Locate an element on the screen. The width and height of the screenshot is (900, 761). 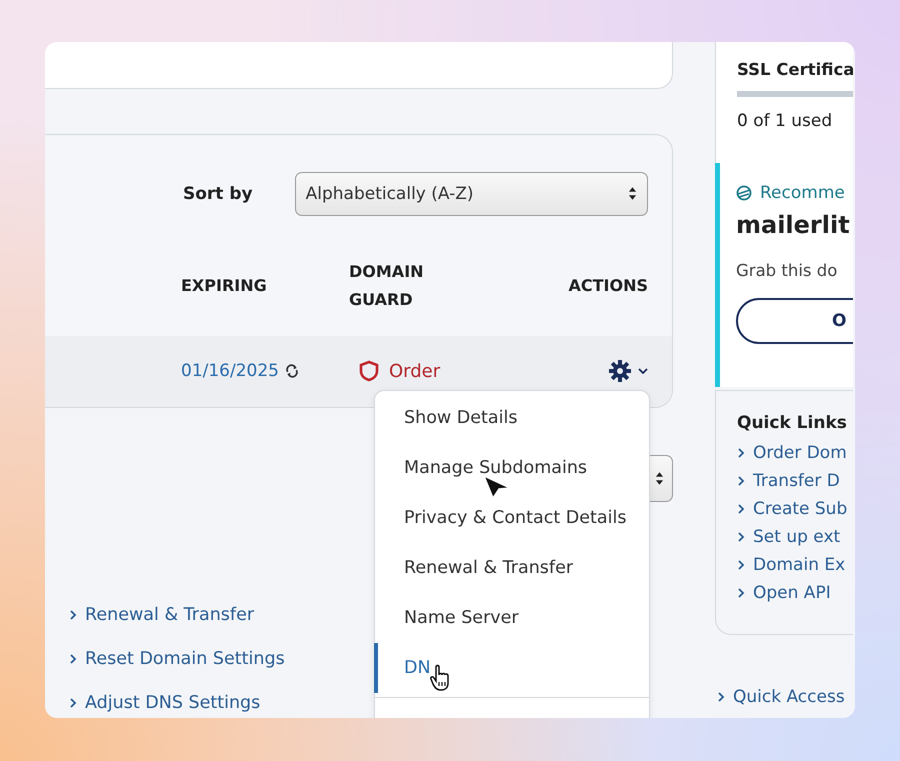
quick-link: Set up ext is located at coordinates (796, 537).